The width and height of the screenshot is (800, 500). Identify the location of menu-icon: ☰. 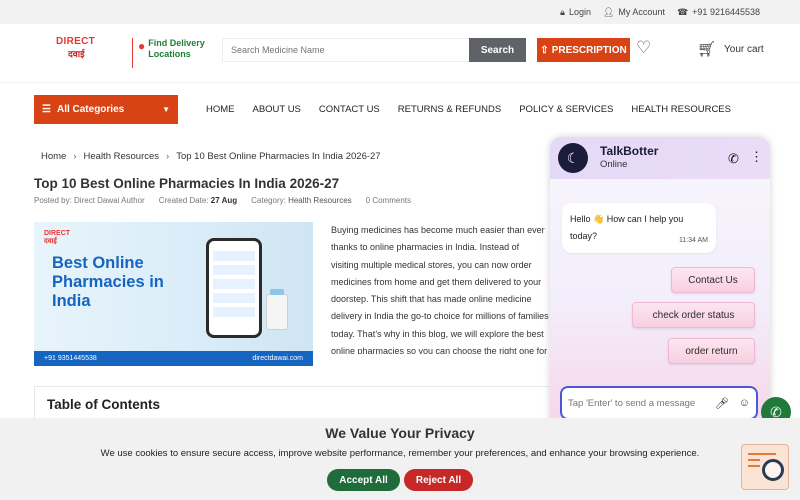
(46, 109).